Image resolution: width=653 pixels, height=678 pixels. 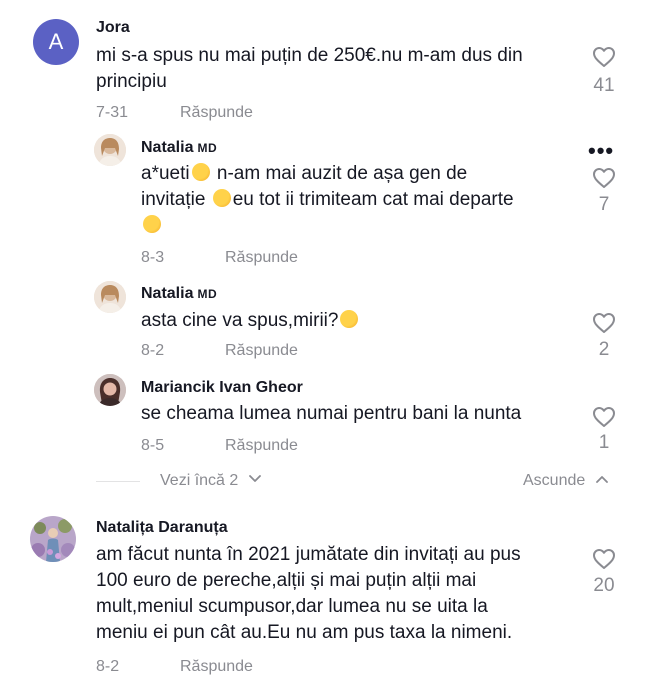 What do you see at coordinates (604, 349) in the screenshot?
I see `like-count: 2` at bounding box center [604, 349].